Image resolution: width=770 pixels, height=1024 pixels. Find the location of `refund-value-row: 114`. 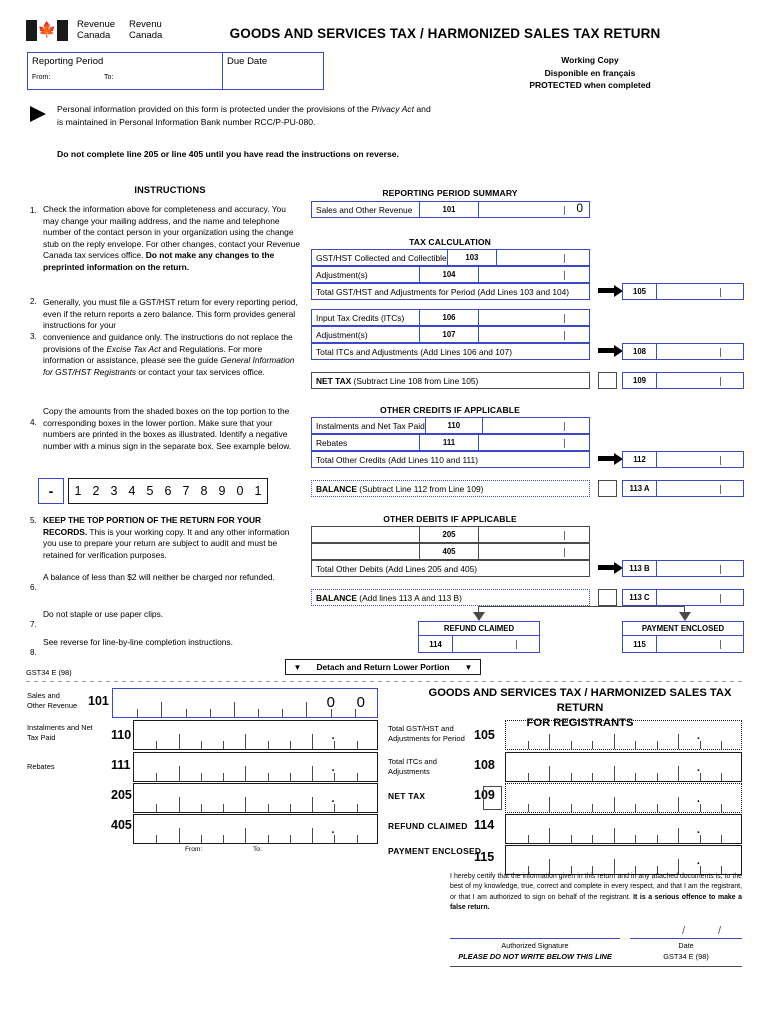

refund-value-row: 114 is located at coordinates (479, 644).